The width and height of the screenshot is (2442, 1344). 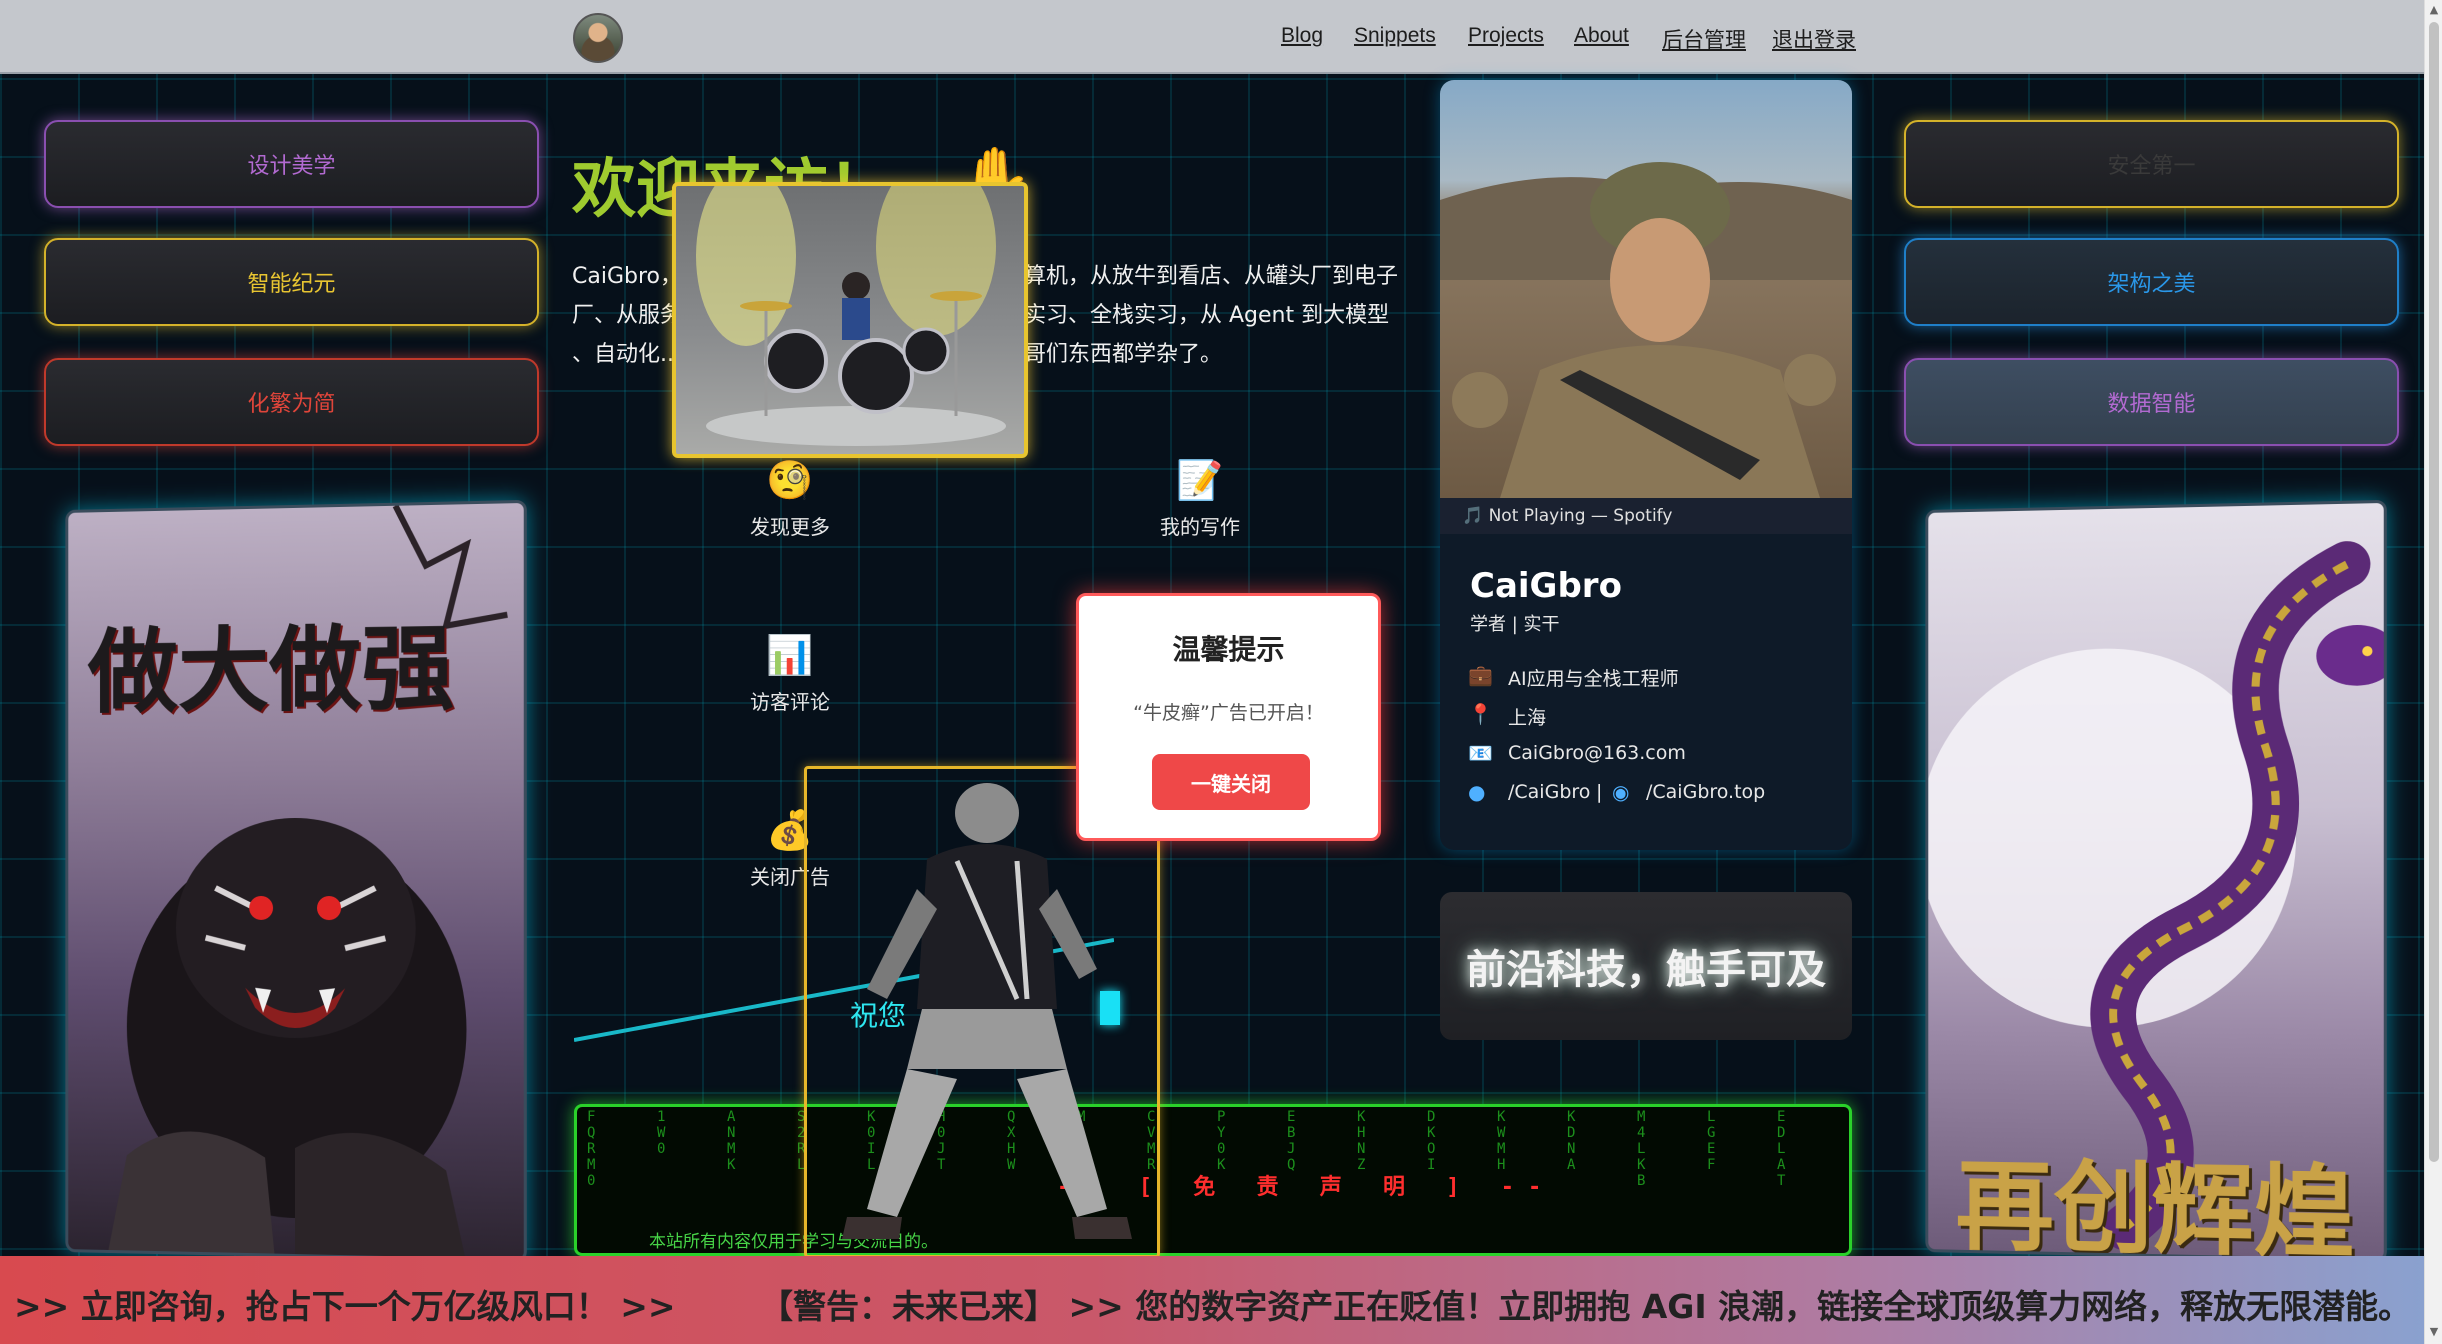 What do you see at coordinates (1506, 39) in the screenshot?
I see `nav-link-projects: Projects` at bounding box center [1506, 39].